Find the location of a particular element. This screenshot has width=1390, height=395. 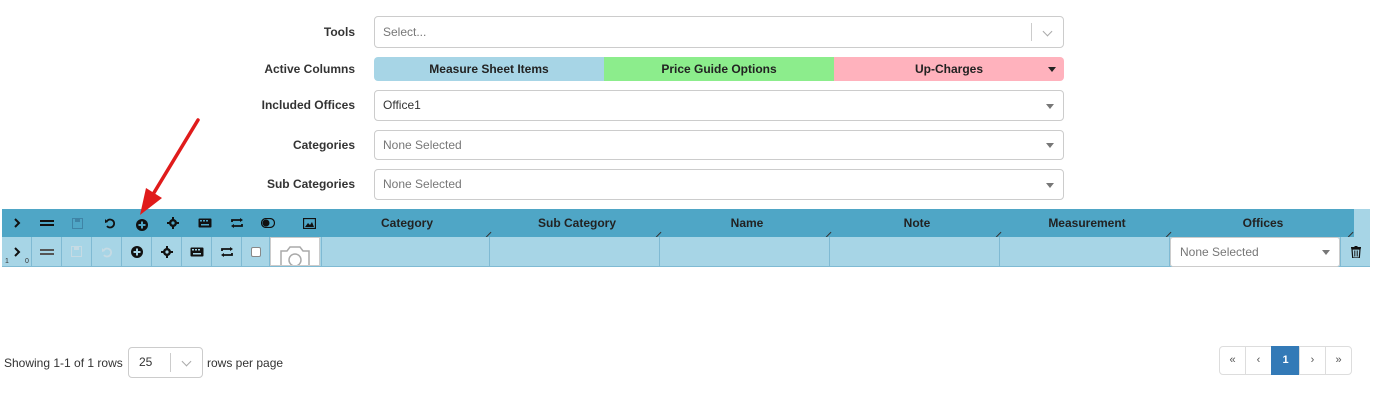

offices-select: None Selected is located at coordinates (1255, 252).